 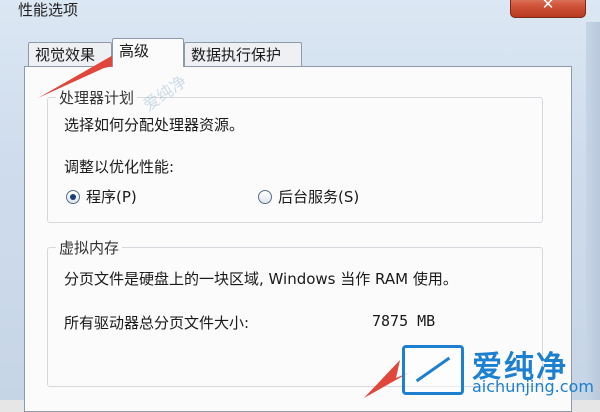 What do you see at coordinates (89, 247) in the screenshot?
I see `virtual-memory-legend: 虚拟内存` at bounding box center [89, 247].